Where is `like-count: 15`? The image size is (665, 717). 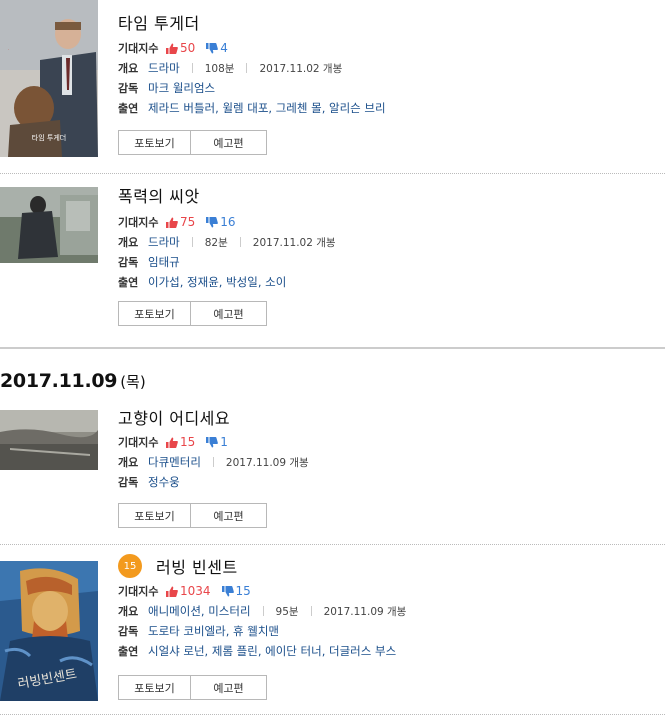
like-count: 15 is located at coordinates (188, 442).